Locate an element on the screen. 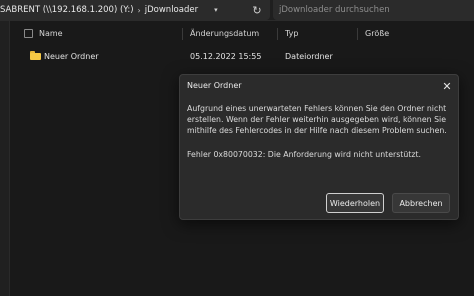 The height and width of the screenshot is (296, 474). file-name: Neuer Ordner is located at coordinates (71, 56).